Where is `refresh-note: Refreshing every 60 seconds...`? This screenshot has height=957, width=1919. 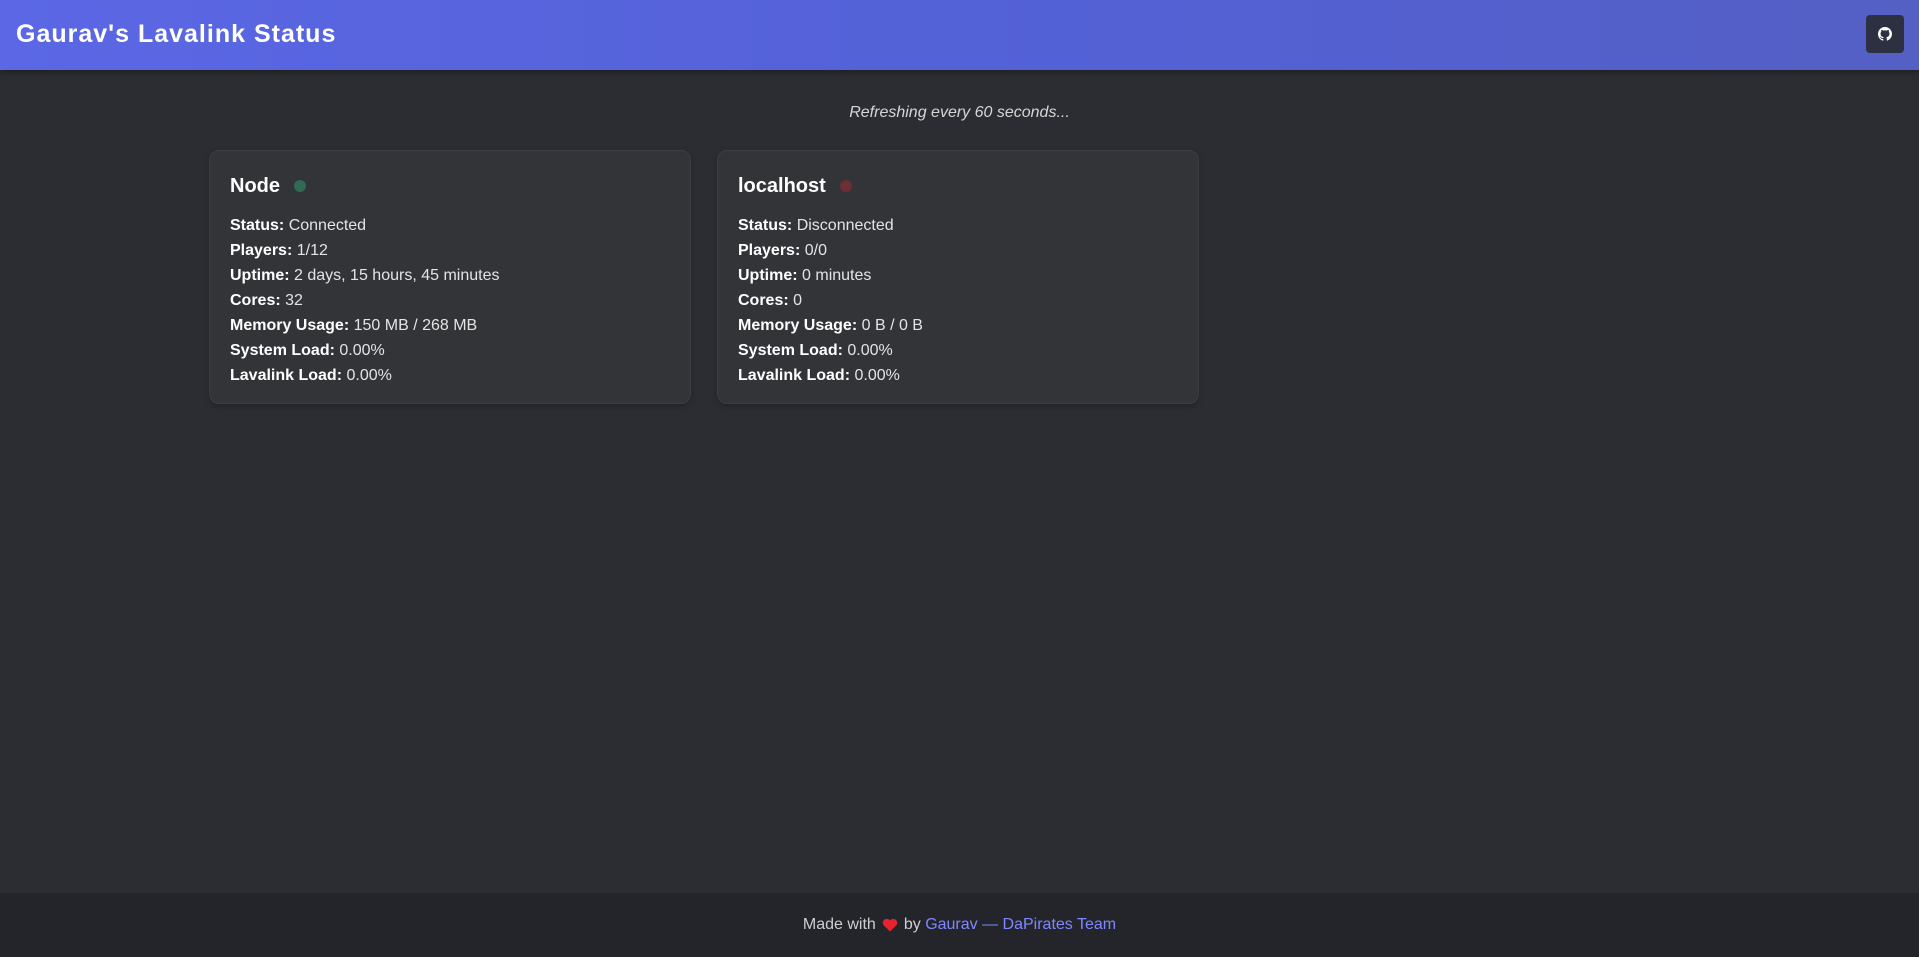
refresh-note: Refreshing every 60 seconds... is located at coordinates (959, 112).